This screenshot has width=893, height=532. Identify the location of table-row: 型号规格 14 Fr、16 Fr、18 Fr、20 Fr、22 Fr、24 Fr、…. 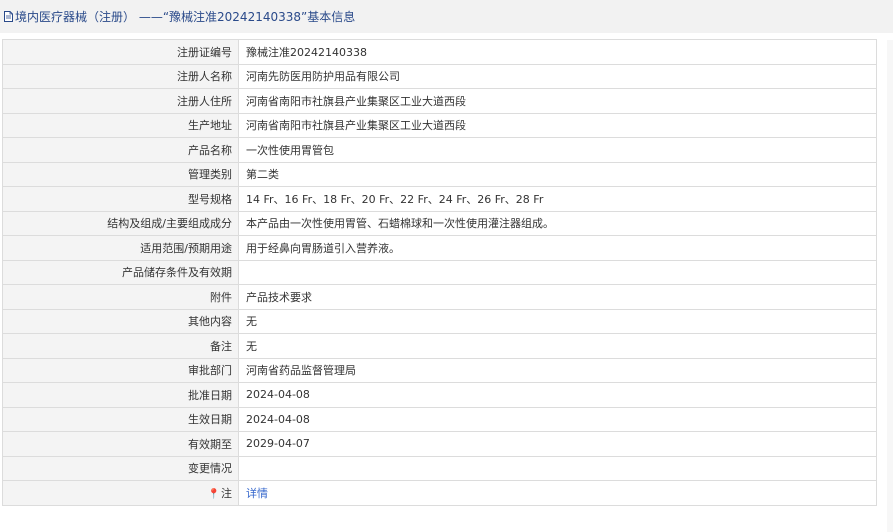
(439, 199).